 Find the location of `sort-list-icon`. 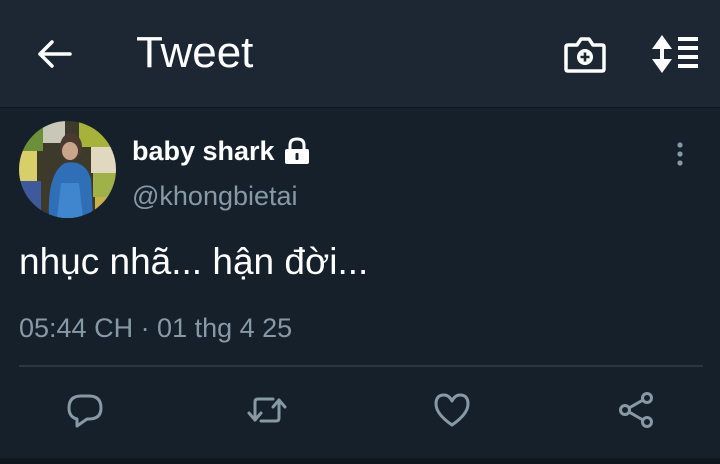

sort-list-icon is located at coordinates (675, 54).